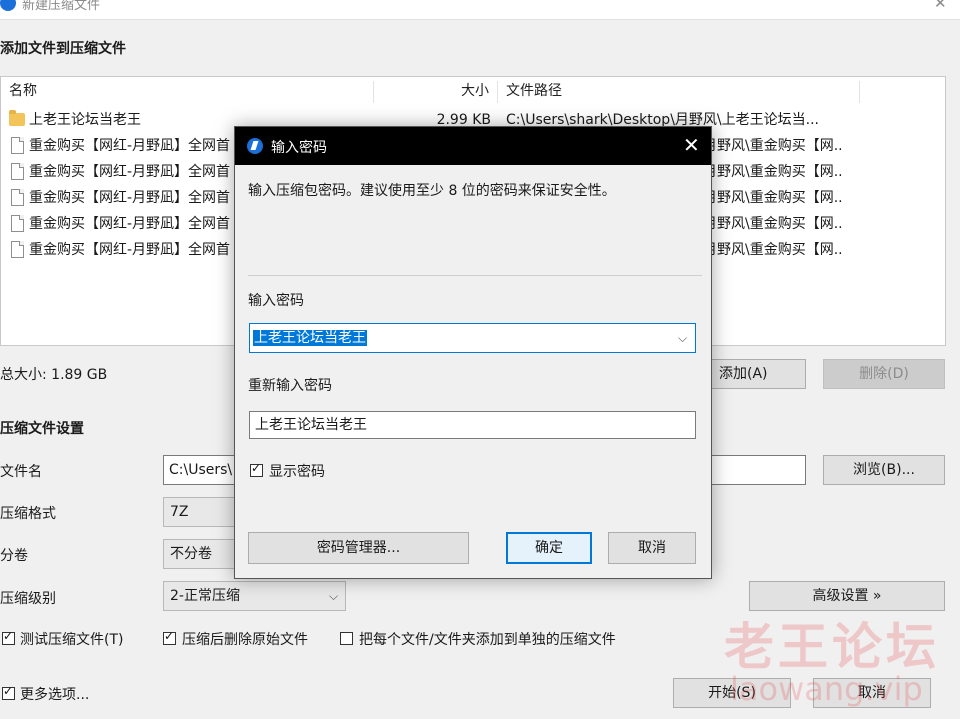  Describe the element at coordinates (473, 146) in the screenshot. I see `dialog-titlebar: 输入密码 ✕` at that location.